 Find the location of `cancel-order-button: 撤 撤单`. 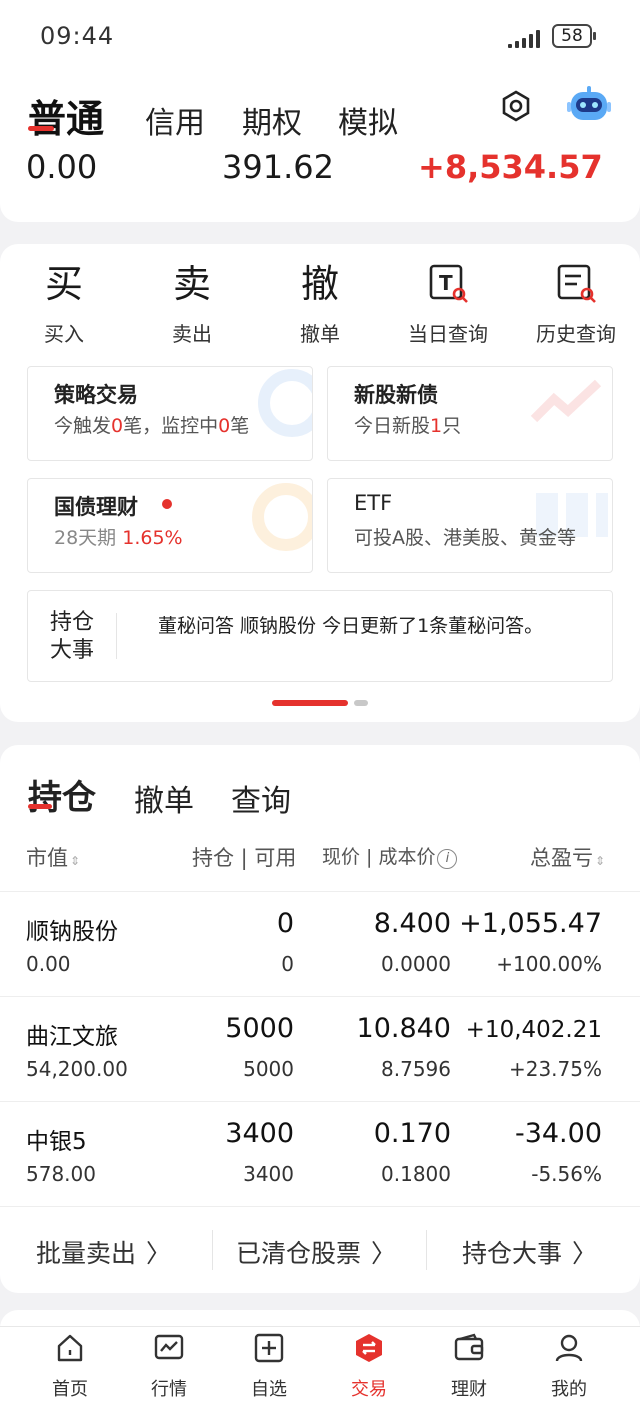

cancel-order-button: 撤 撤单 is located at coordinates (320, 304).